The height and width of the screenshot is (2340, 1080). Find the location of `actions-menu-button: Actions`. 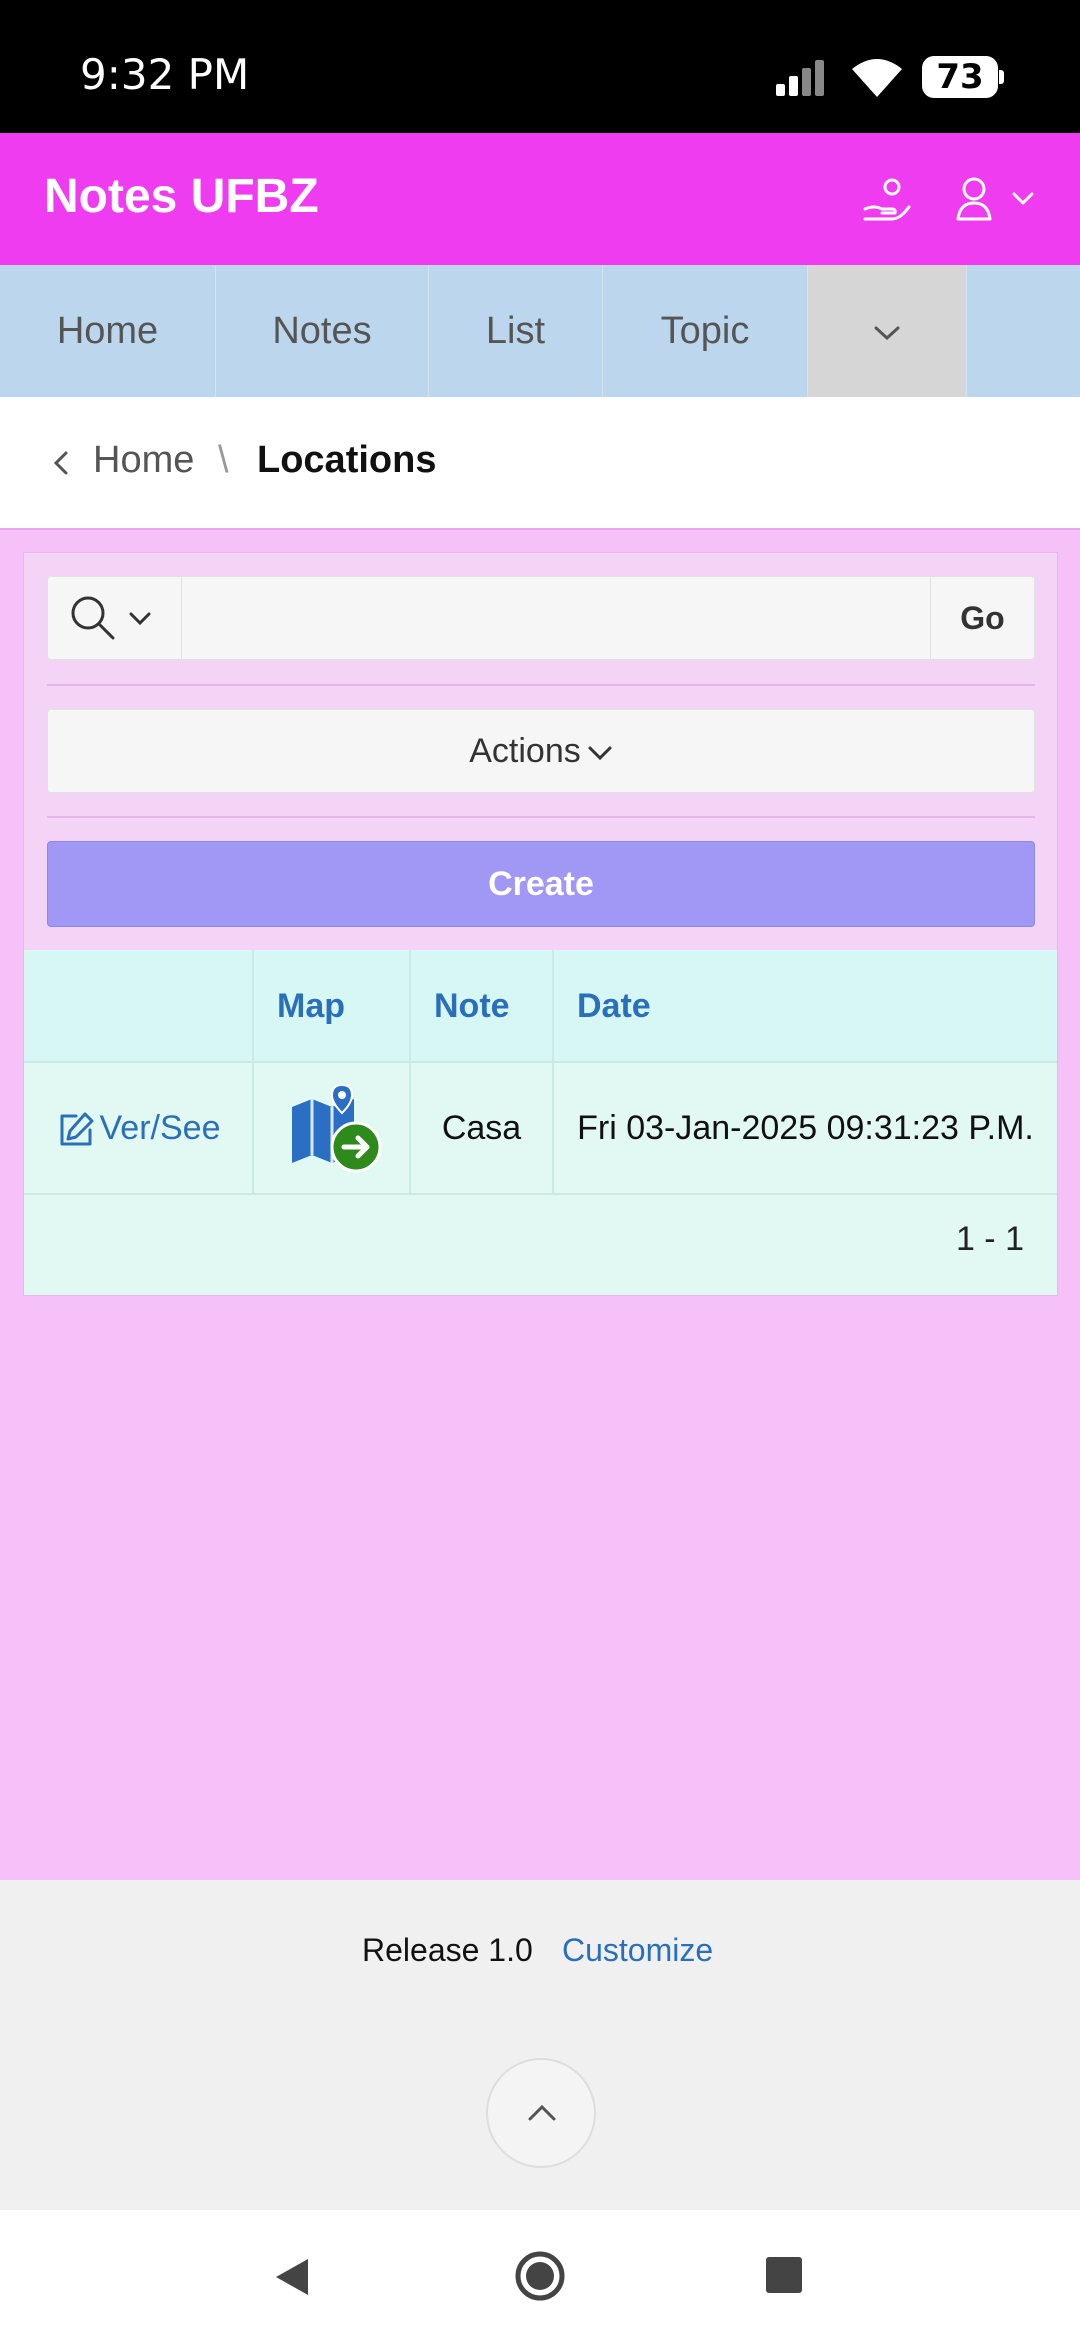

actions-menu-button: Actions is located at coordinates (541, 751).